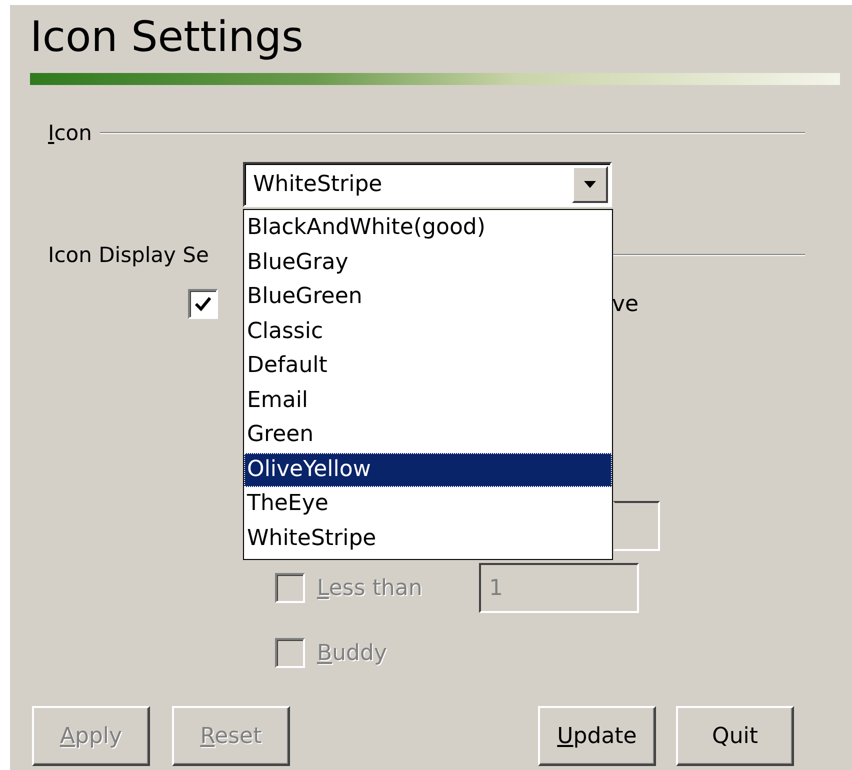 Image resolution: width=852 pixels, height=770 pixels. What do you see at coordinates (167, 37) in the screenshot?
I see `dialog-title: Icon Settings` at bounding box center [167, 37].